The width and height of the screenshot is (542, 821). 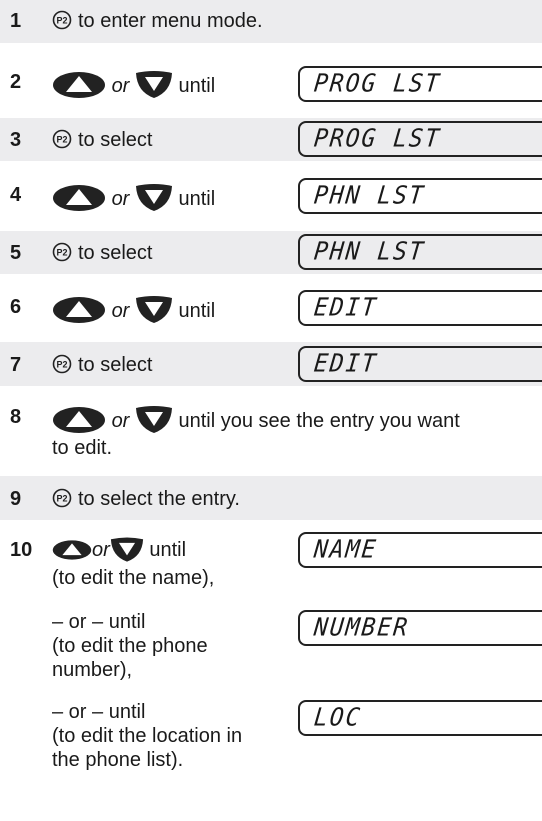 What do you see at coordinates (420, 718) in the screenshot?
I see `lcd-display: LOC` at bounding box center [420, 718].